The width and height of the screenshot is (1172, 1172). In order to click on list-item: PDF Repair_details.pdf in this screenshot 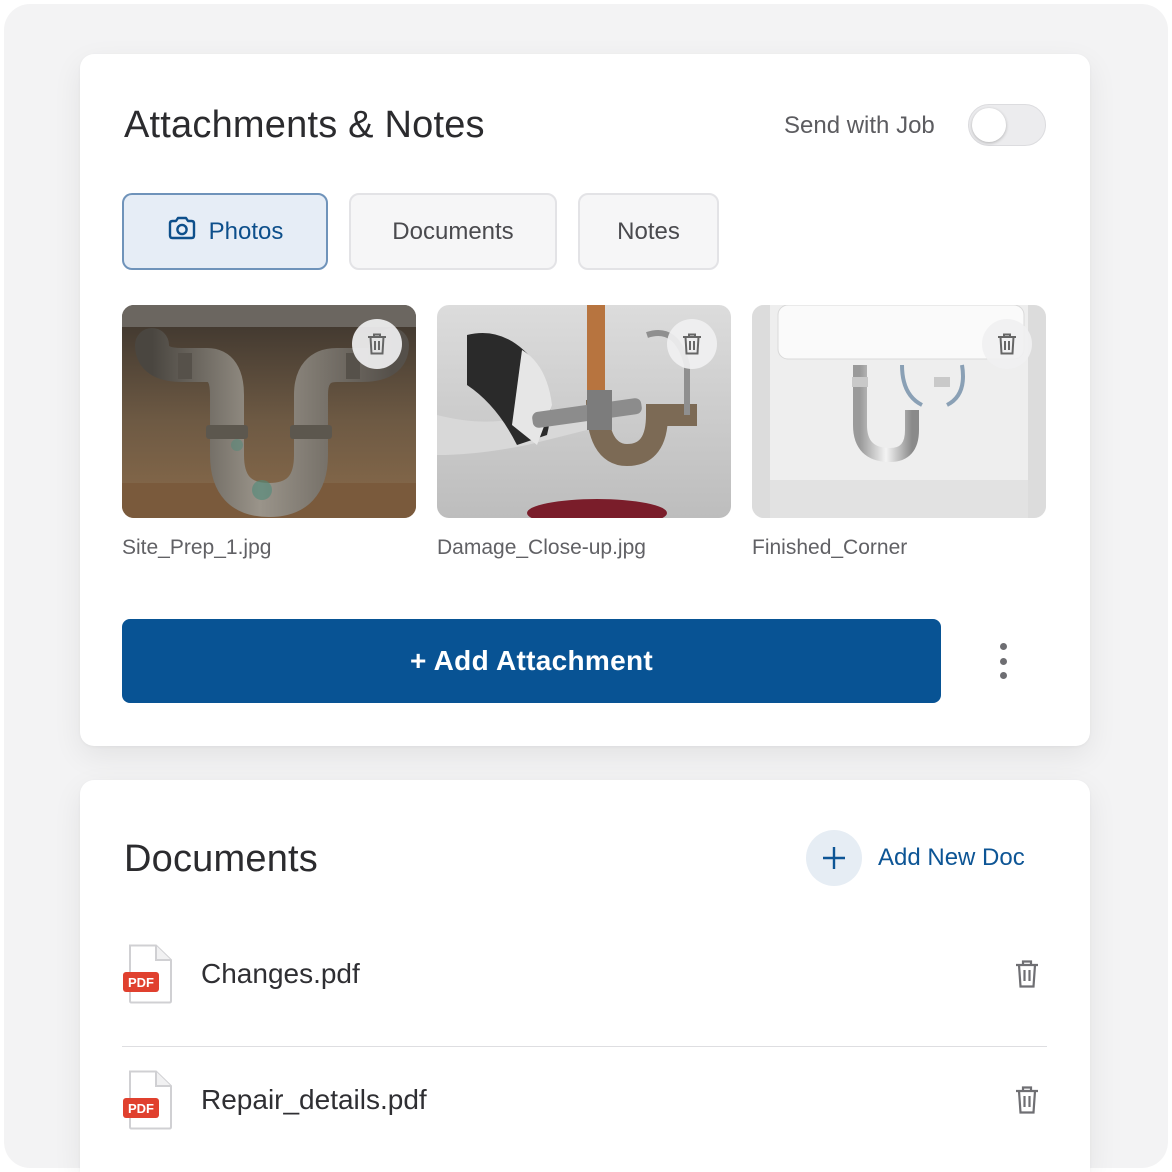, I will do `click(584, 1100)`.